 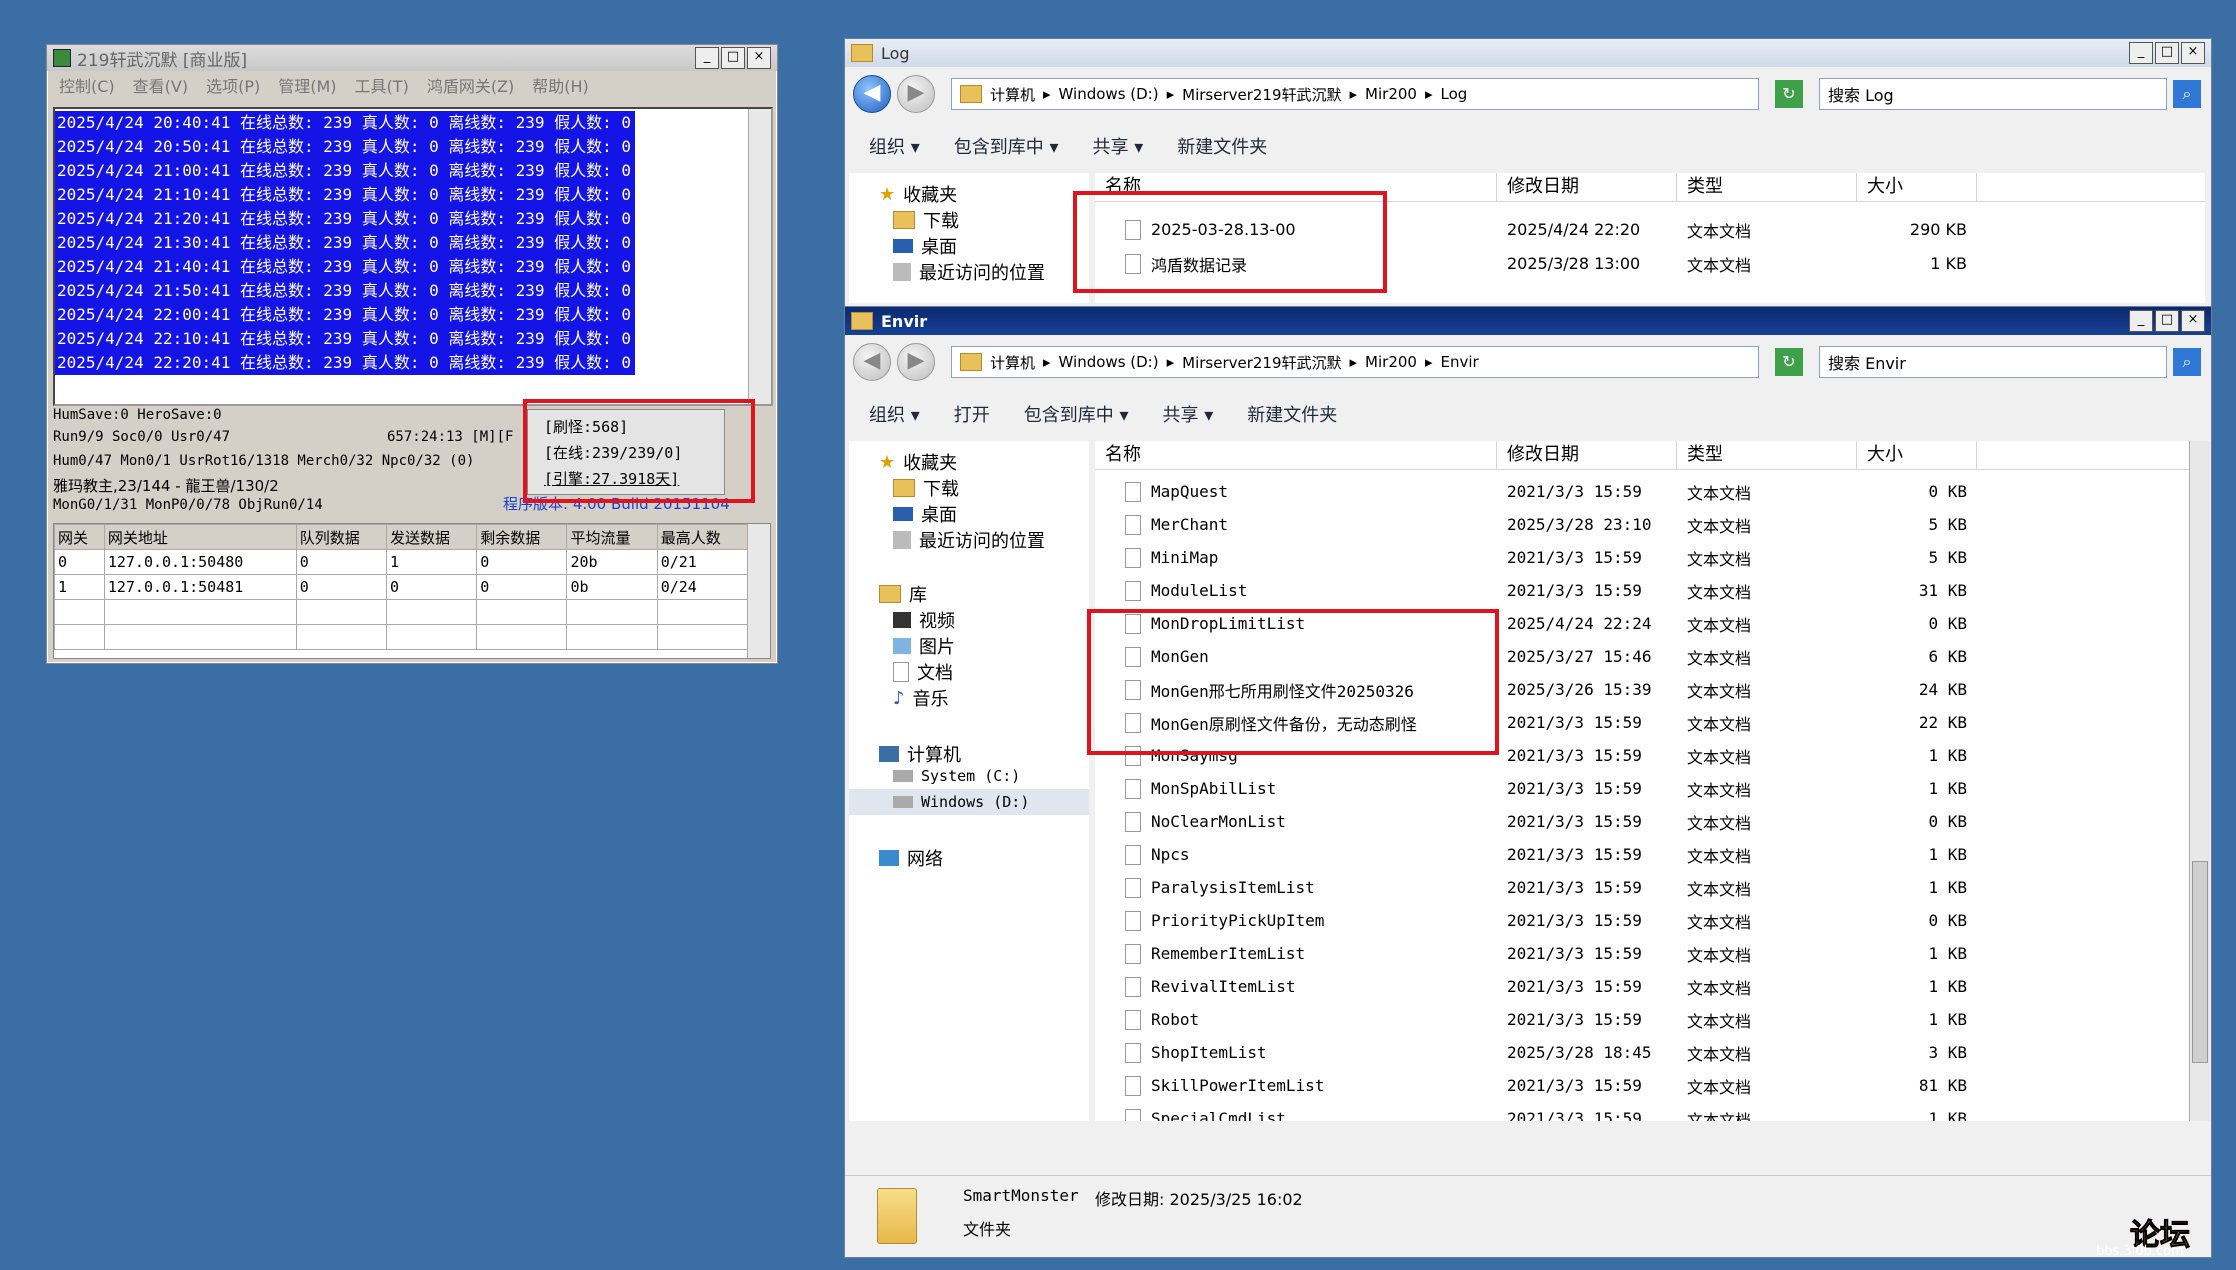 What do you see at coordinates (160, 85) in the screenshot?
I see `menu-view: 查看(V)` at bounding box center [160, 85].